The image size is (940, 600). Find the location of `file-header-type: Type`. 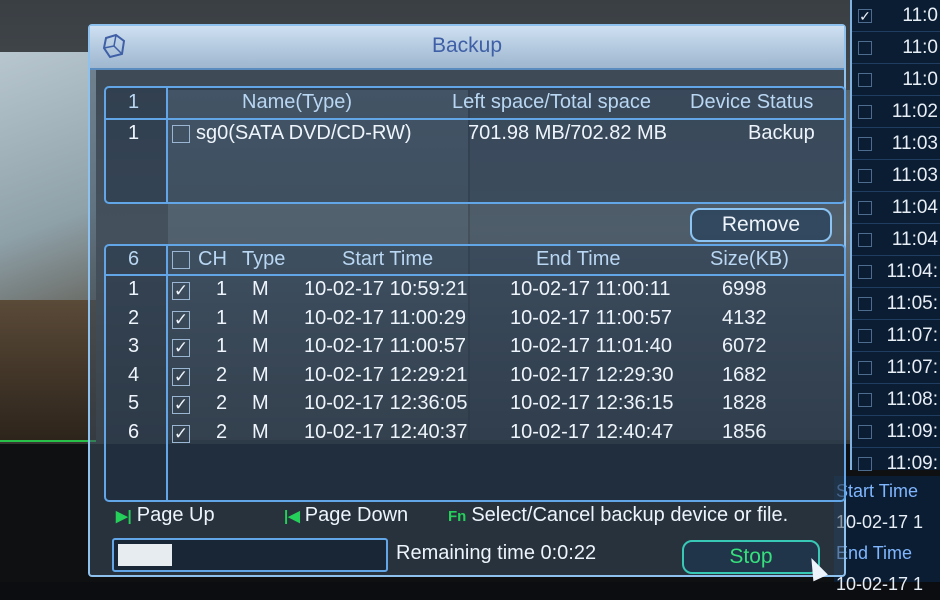

file-header-type: Type is located at coordinates (264, 259).